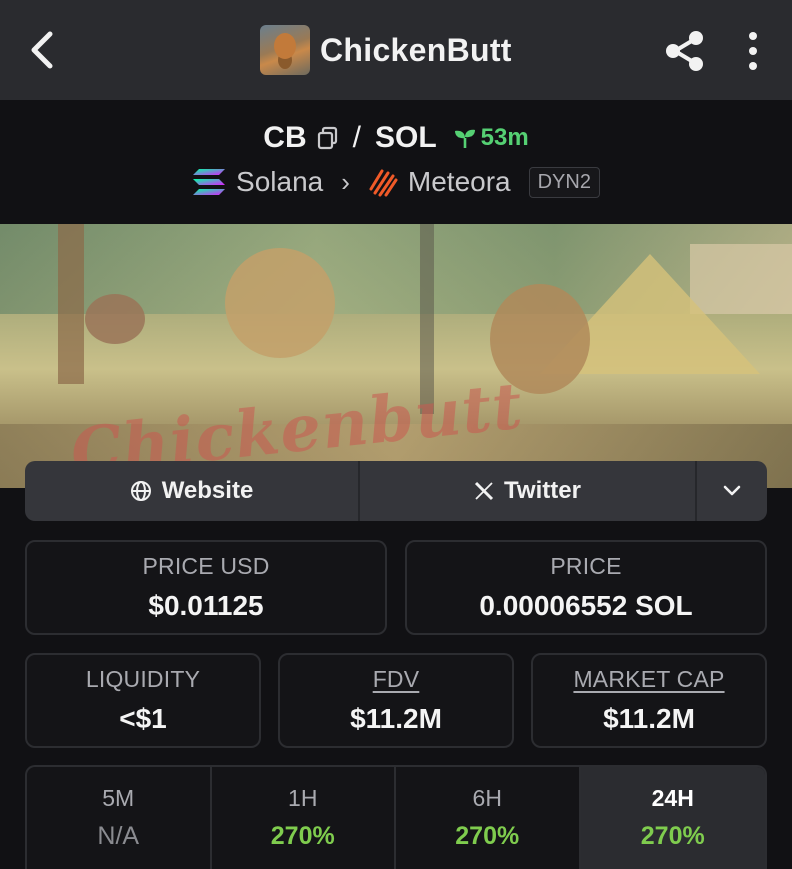  Describe the element at coordinates (672, 818) in the screenshot. I see `tab-24h: 24H 270%` at that location.